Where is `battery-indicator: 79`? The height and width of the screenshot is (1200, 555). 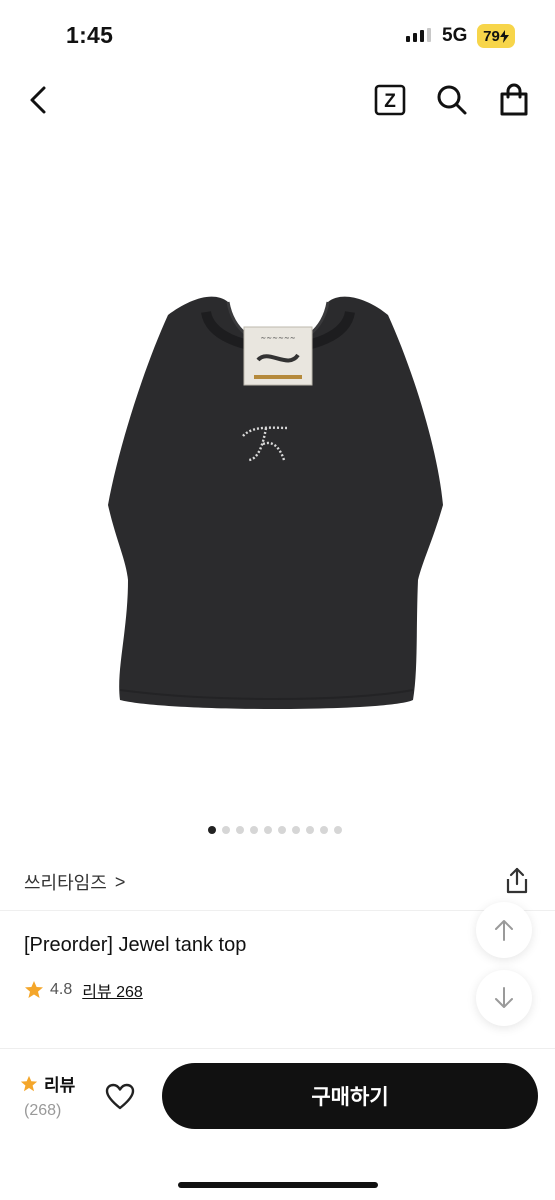 battery-indicator: 79 is located at coordinates (496, 36).